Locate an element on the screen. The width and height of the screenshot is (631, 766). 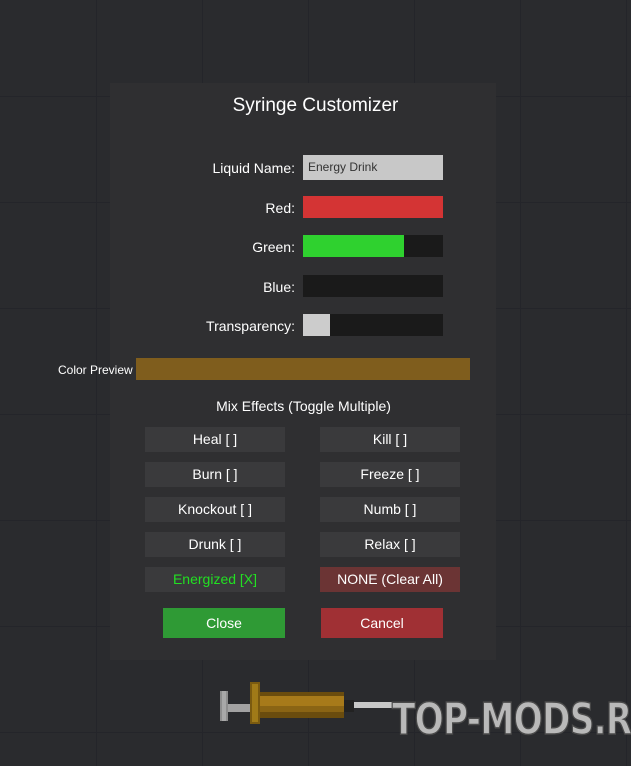
green-label: Green: is located at coordinates (273, 247).